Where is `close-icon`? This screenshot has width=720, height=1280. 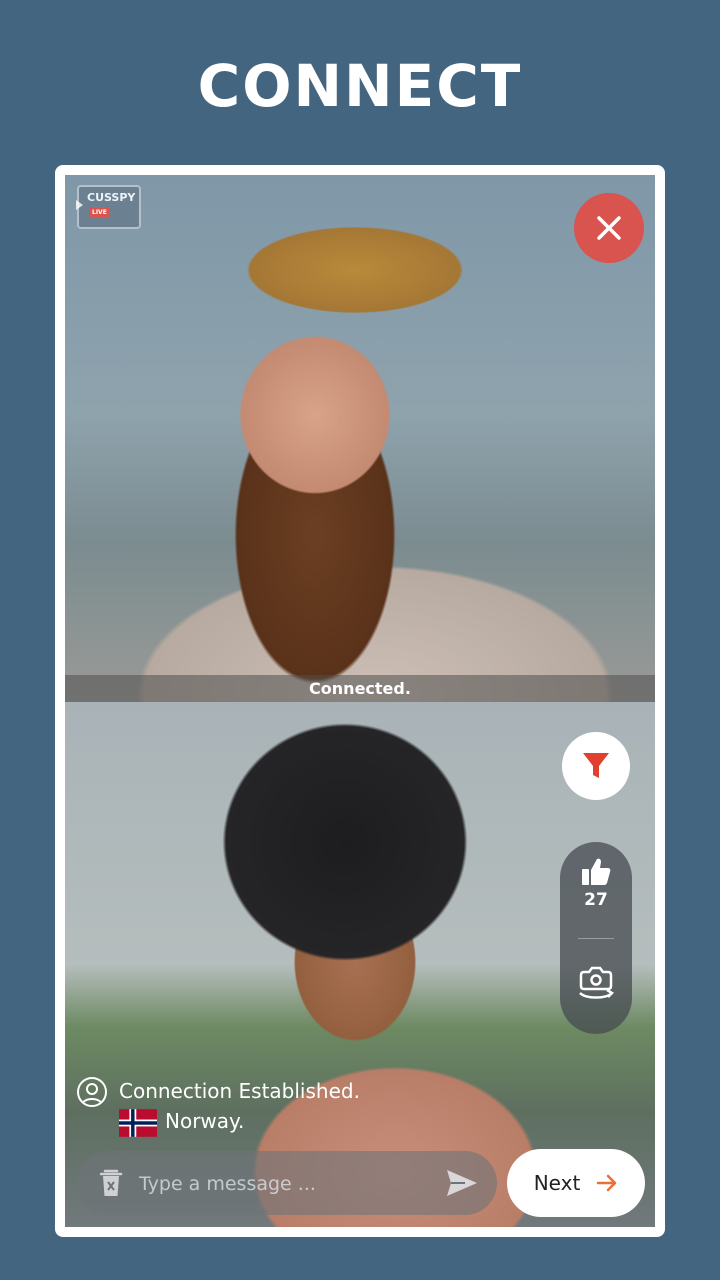 close-icon is located at coordinates (609, 228).